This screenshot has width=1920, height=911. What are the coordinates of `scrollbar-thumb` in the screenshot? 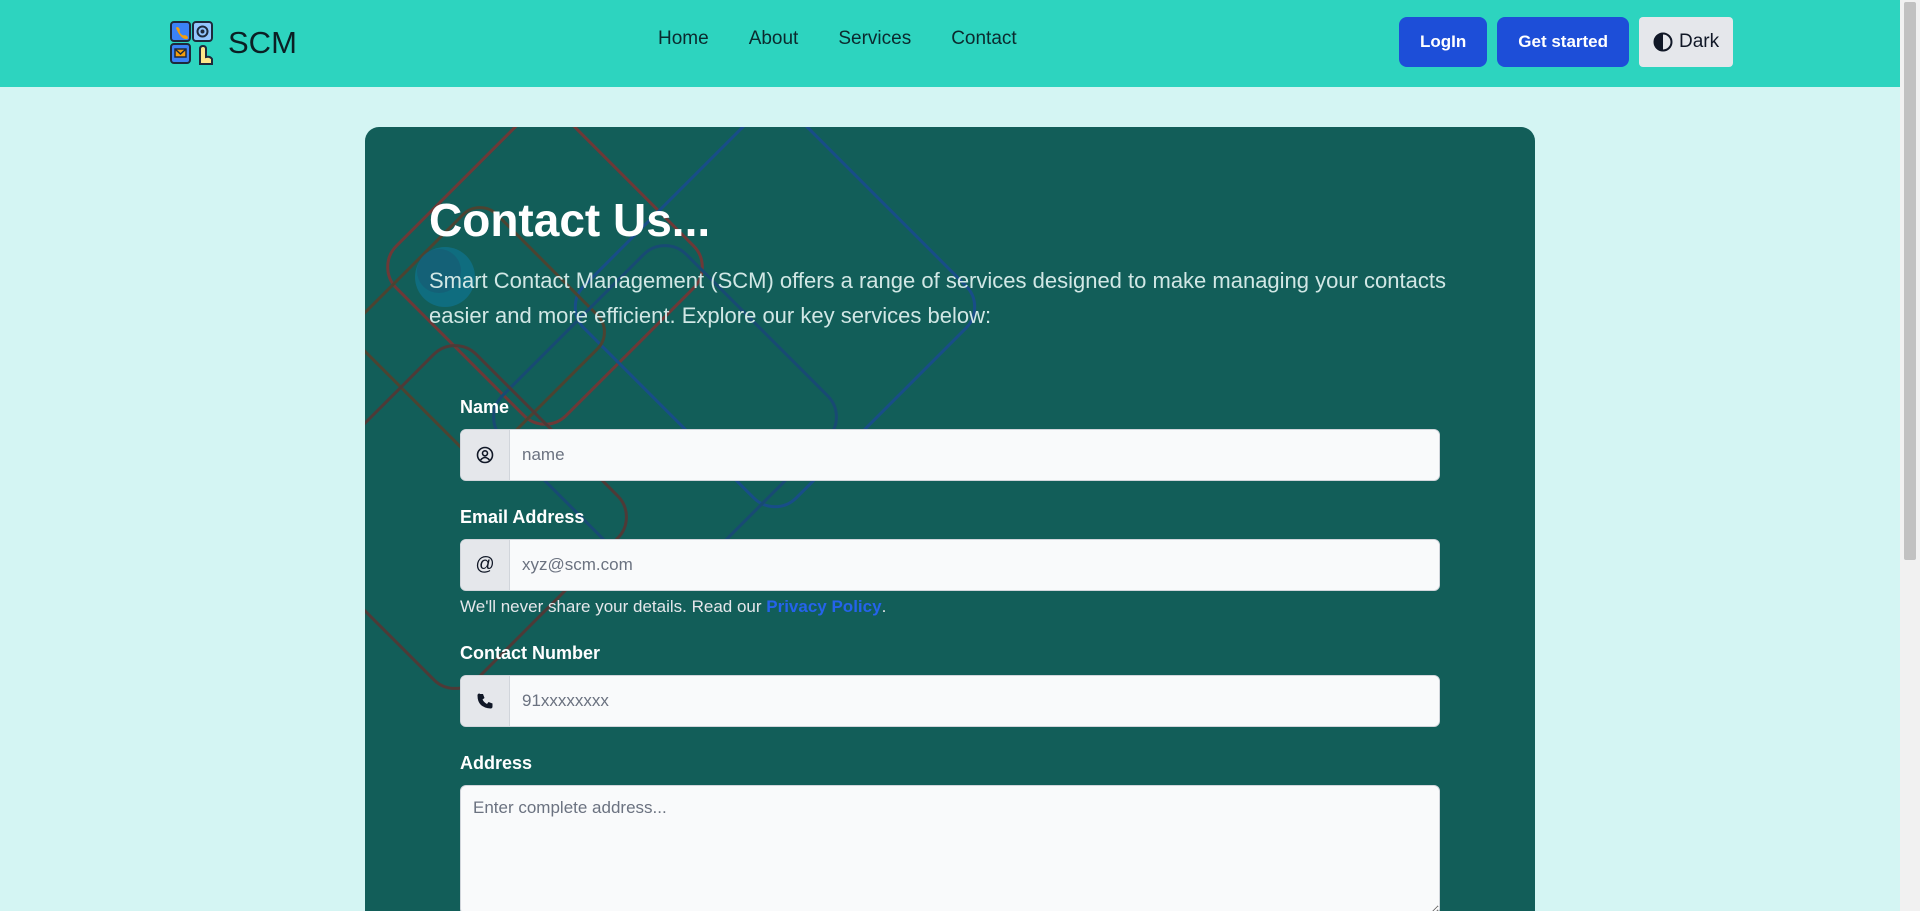 It's located at (1910, 281).